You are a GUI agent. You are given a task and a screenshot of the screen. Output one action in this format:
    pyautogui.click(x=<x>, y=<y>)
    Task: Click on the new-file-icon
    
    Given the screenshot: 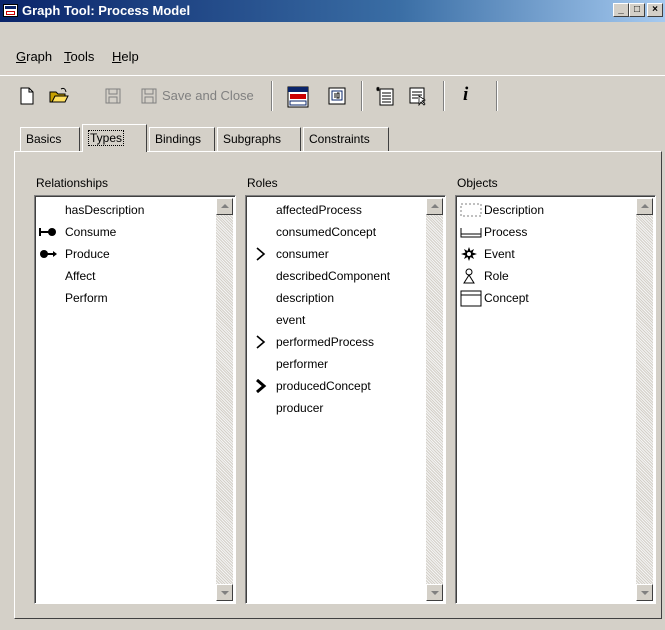 What is the action you would take?
    pyautogui.click(x=27, y=96)
    